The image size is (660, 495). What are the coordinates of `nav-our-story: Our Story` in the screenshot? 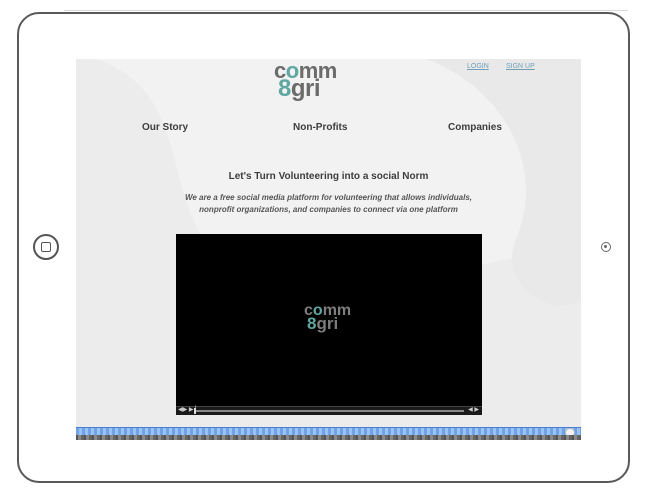 It's located at (165, 127).